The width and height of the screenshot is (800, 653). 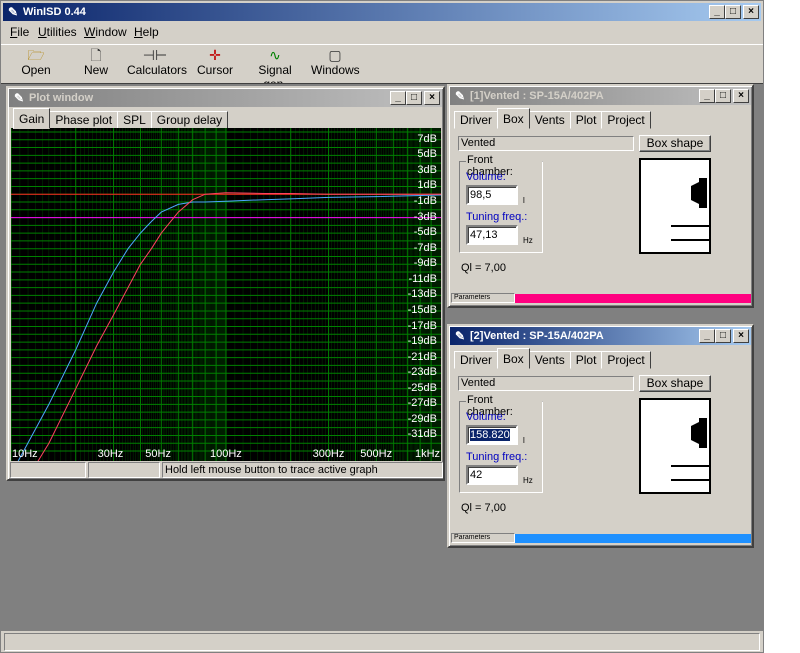 I want to click on box1-tuning-input: 47,13, so click(x=492, y=235).